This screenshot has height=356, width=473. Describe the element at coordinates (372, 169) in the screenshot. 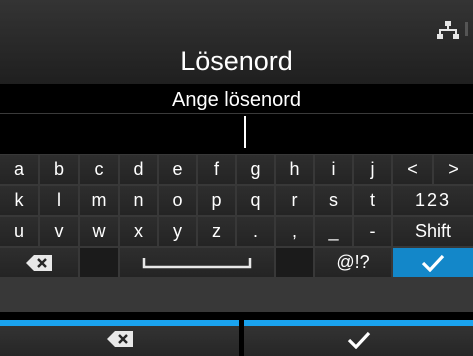

I see `key-j: j` at that location.